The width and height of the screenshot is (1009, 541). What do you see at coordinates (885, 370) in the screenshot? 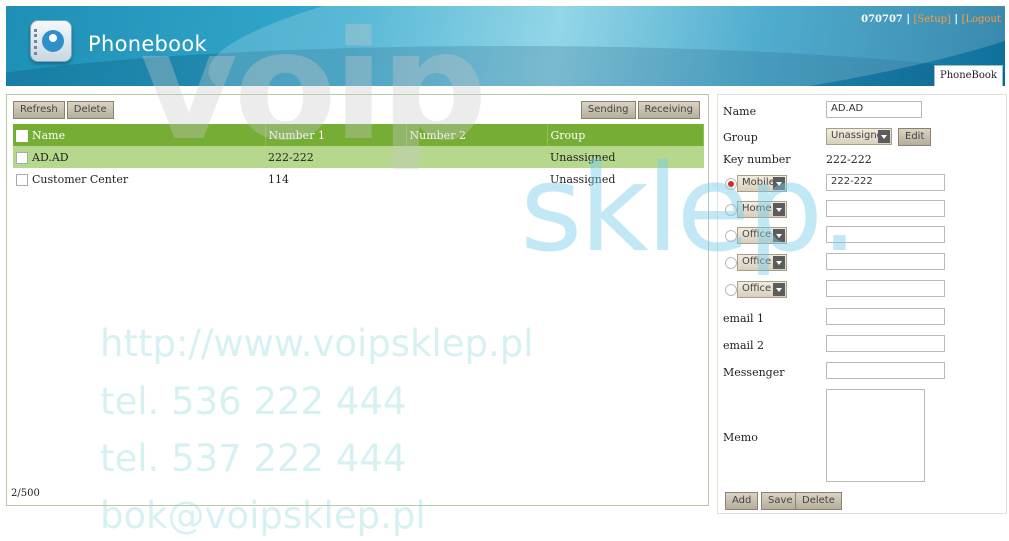
I see `messenger-field` at bounding box center [885, 370].